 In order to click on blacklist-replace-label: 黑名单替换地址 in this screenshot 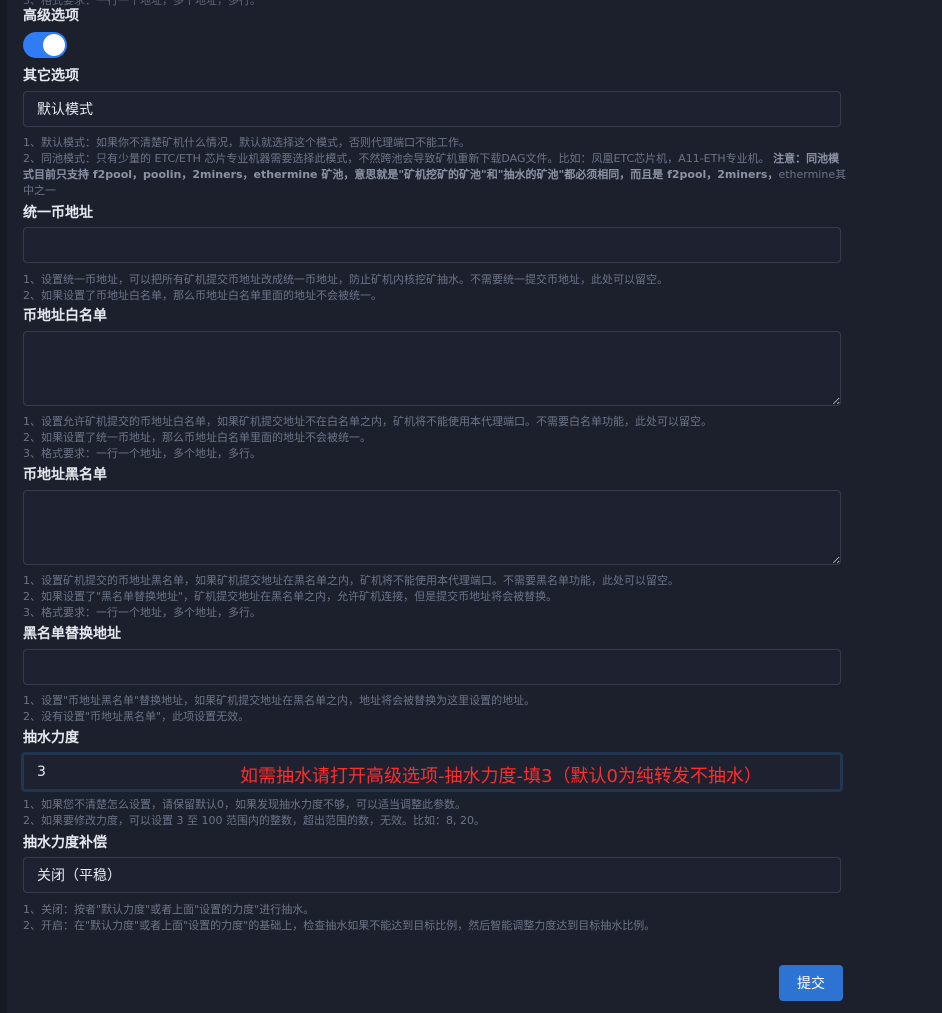, I will do `click(72, 634)`.